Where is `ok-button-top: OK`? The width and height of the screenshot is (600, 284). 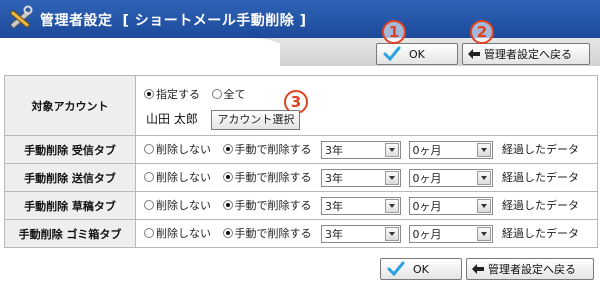 ok-button-top: OK is located at coordinates (417, 54).